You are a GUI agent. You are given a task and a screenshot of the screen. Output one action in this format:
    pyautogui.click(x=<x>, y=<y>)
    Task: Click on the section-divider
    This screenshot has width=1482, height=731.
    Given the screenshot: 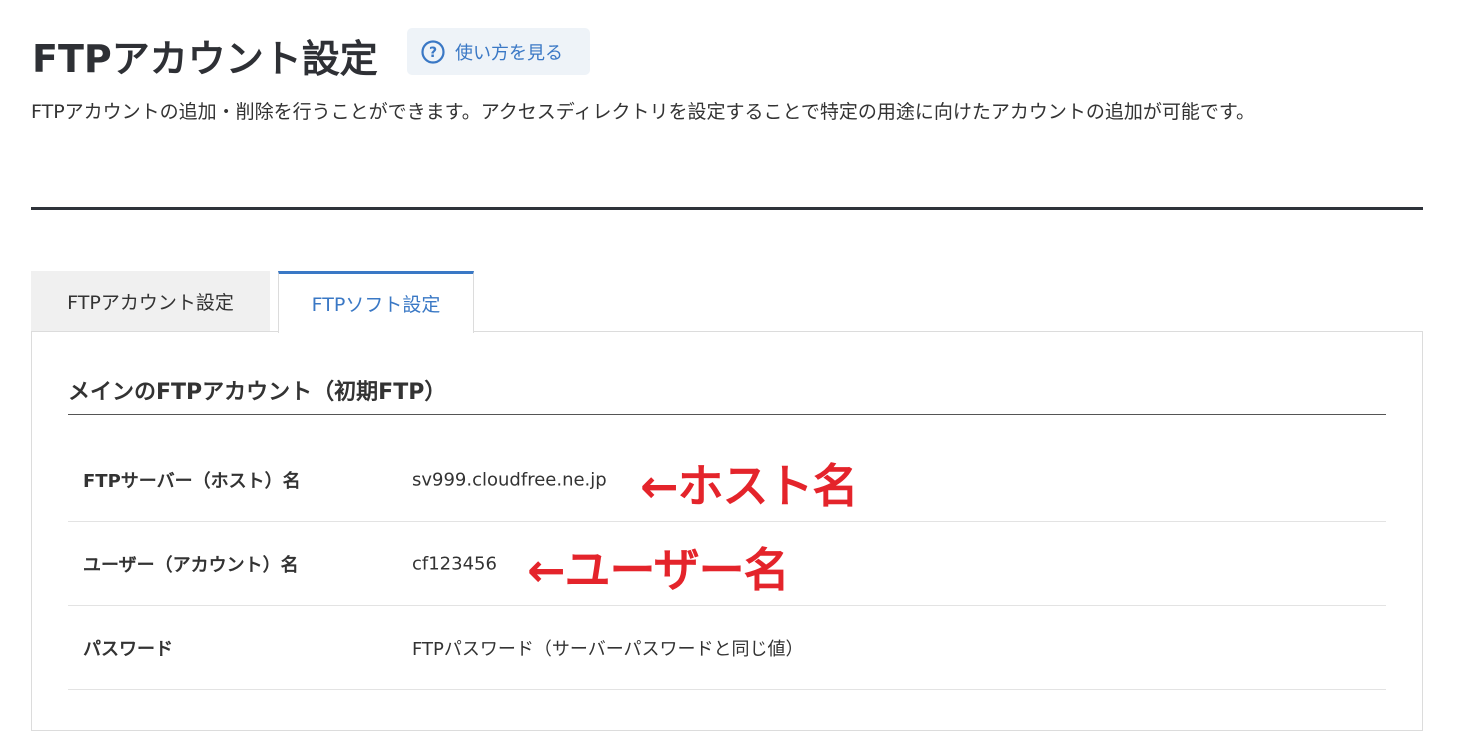 What is the action you would take?
    pyautogui.click(x=727, y=208)
    